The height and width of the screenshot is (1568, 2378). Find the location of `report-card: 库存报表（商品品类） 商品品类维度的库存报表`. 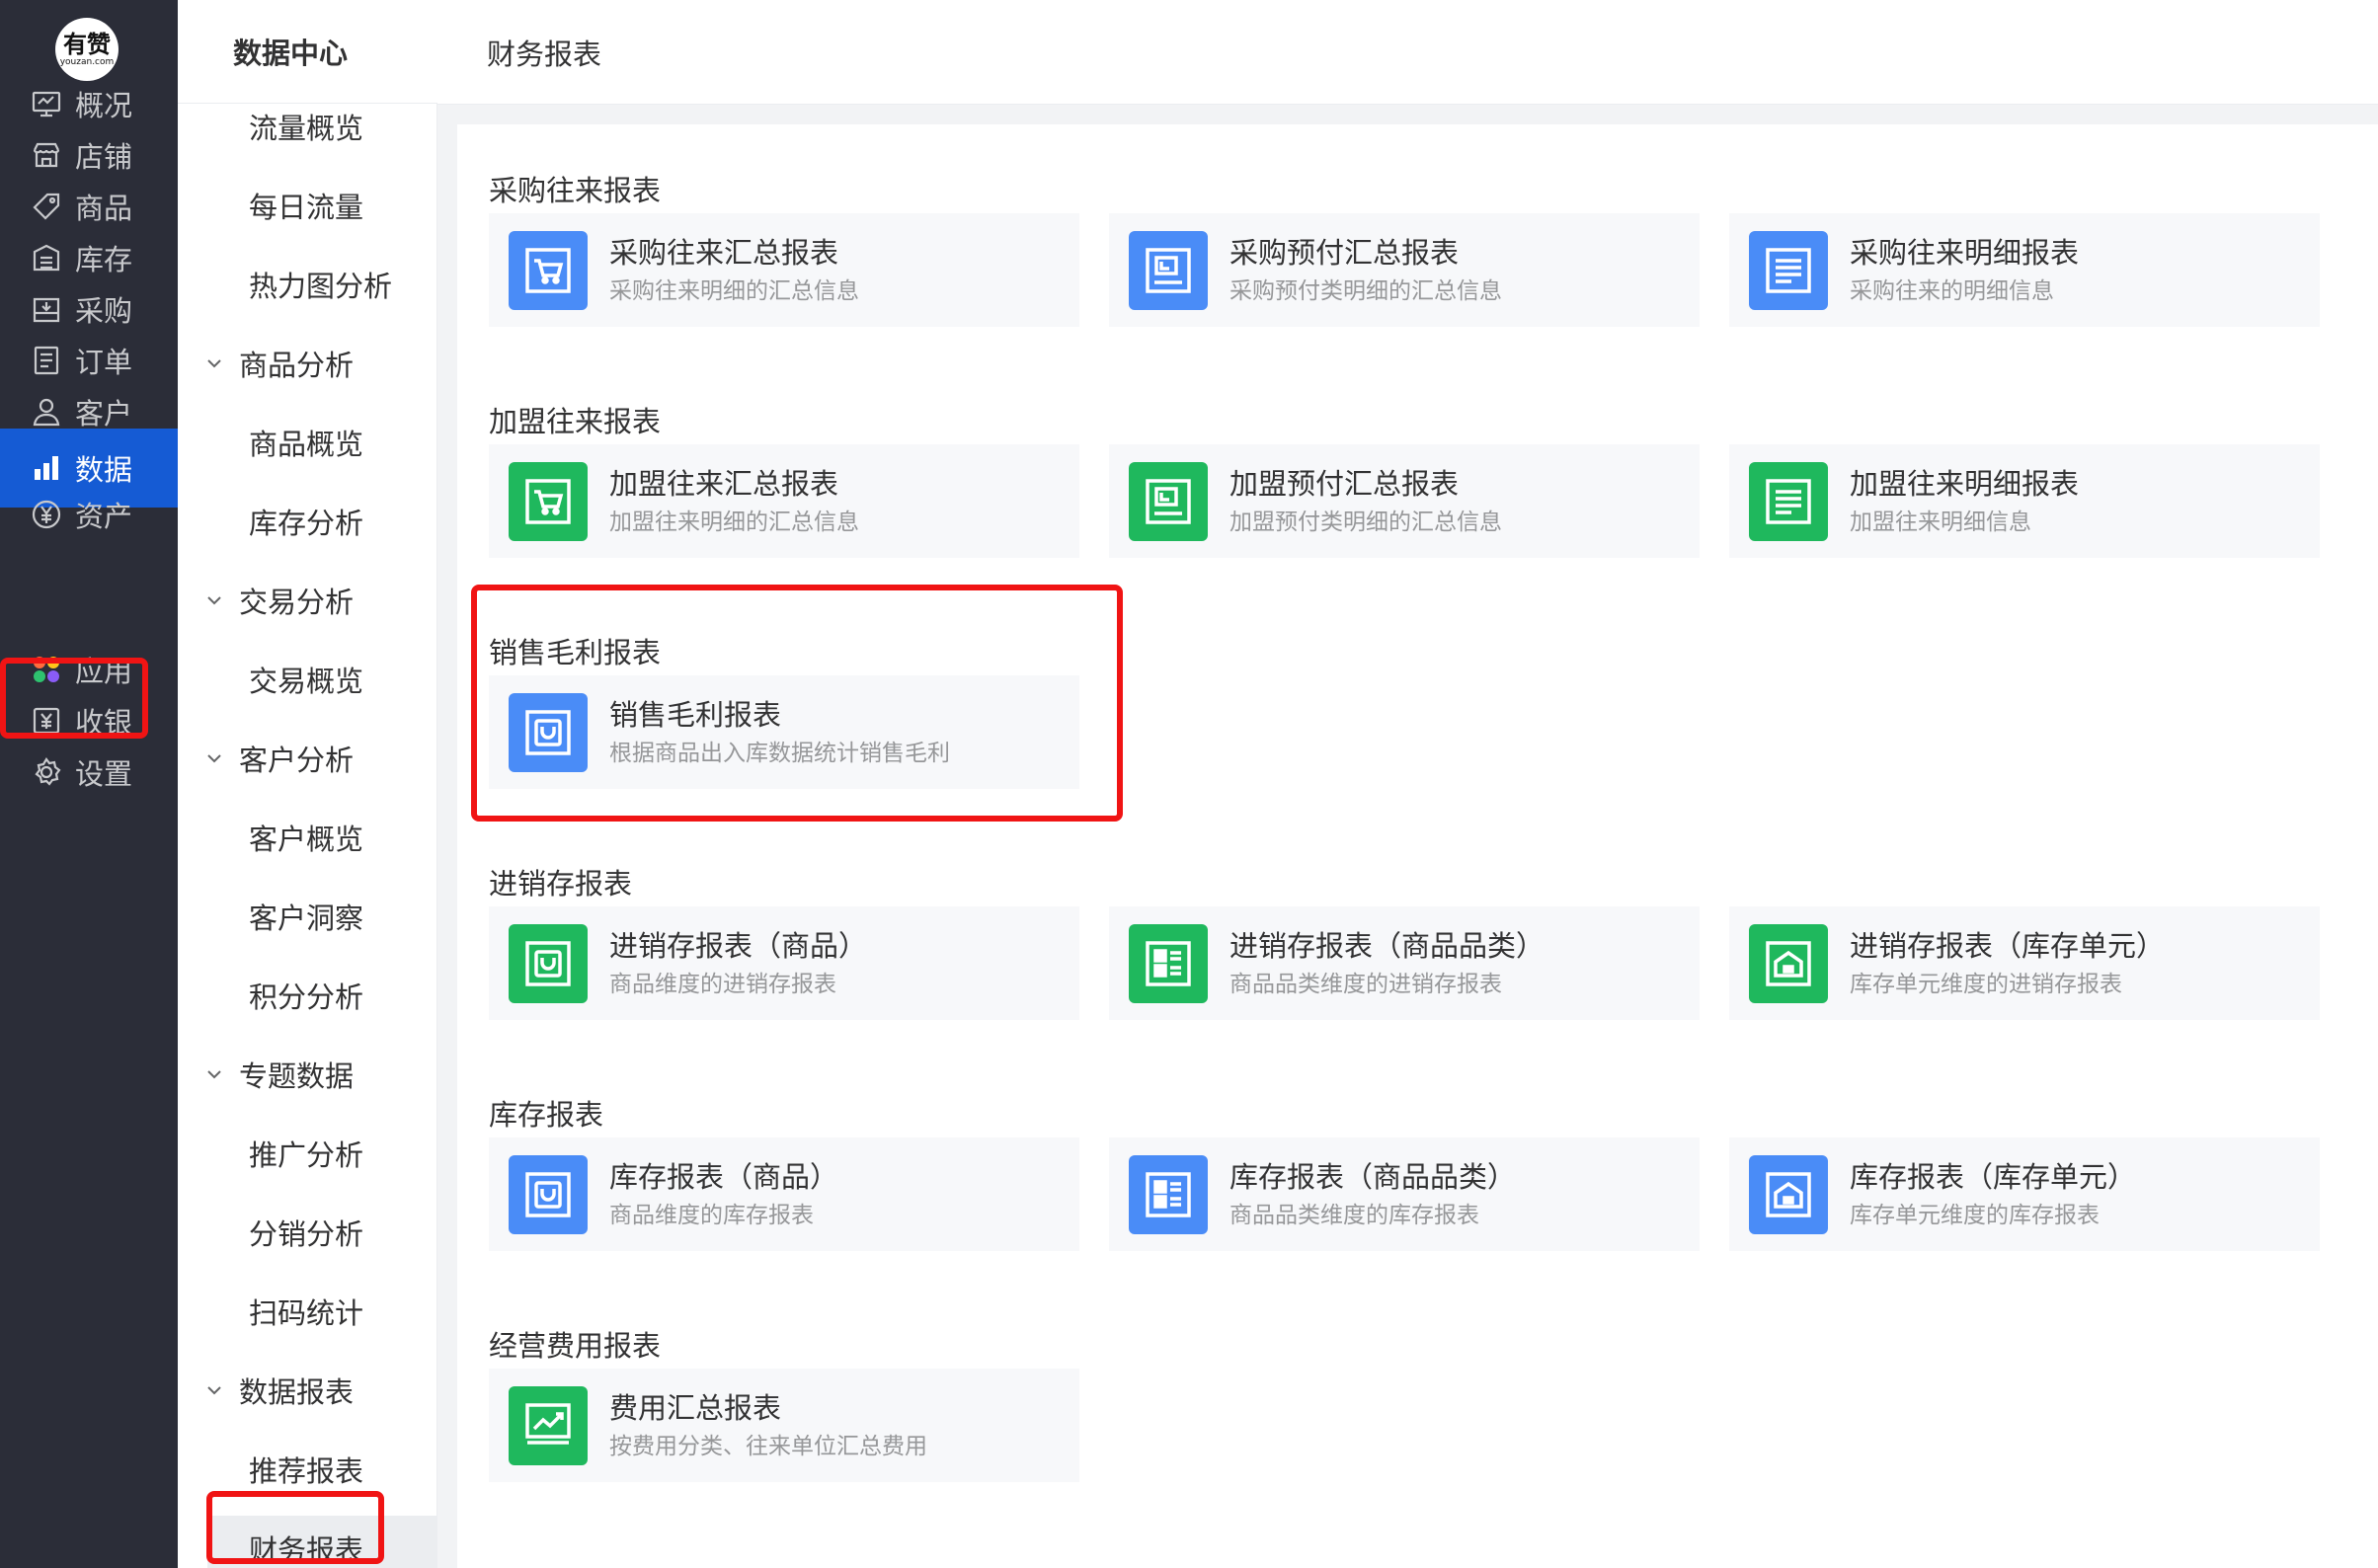

report-card: 库存报表（商品品类） 商品品类维度的库存报表 is located at coordinates (1404, 1194).